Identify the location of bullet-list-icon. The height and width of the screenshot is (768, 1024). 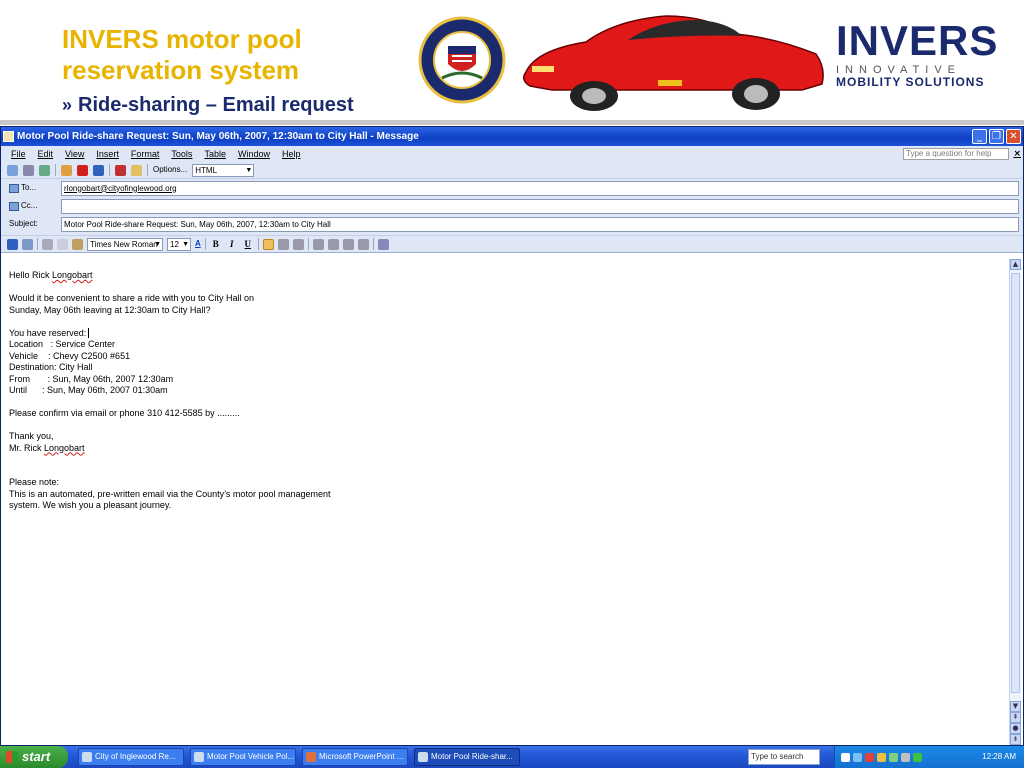
(333, 244).